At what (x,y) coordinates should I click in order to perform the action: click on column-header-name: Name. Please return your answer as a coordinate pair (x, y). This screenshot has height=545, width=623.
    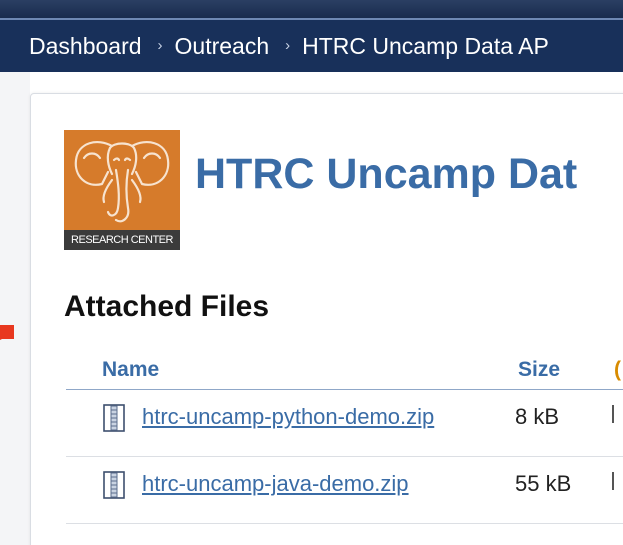
    Looking at the image, I should click on (130, 370).